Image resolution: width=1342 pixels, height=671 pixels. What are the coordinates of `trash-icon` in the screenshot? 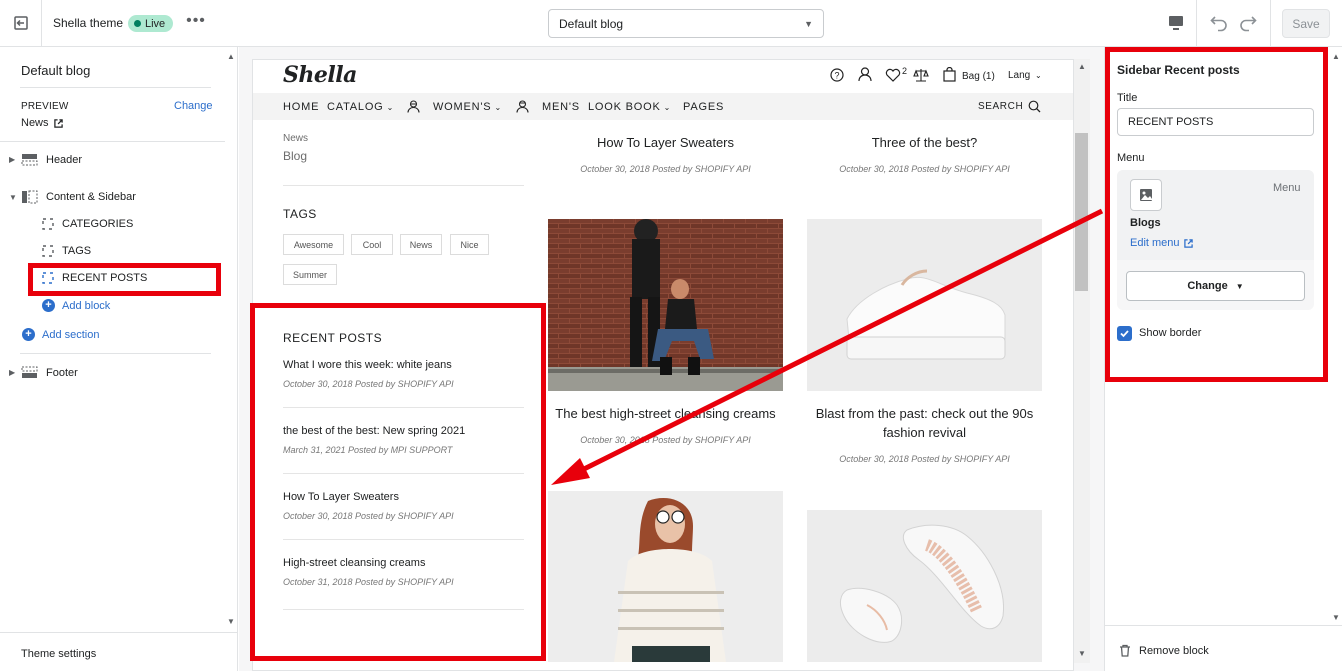 It's located at (1125, 650).